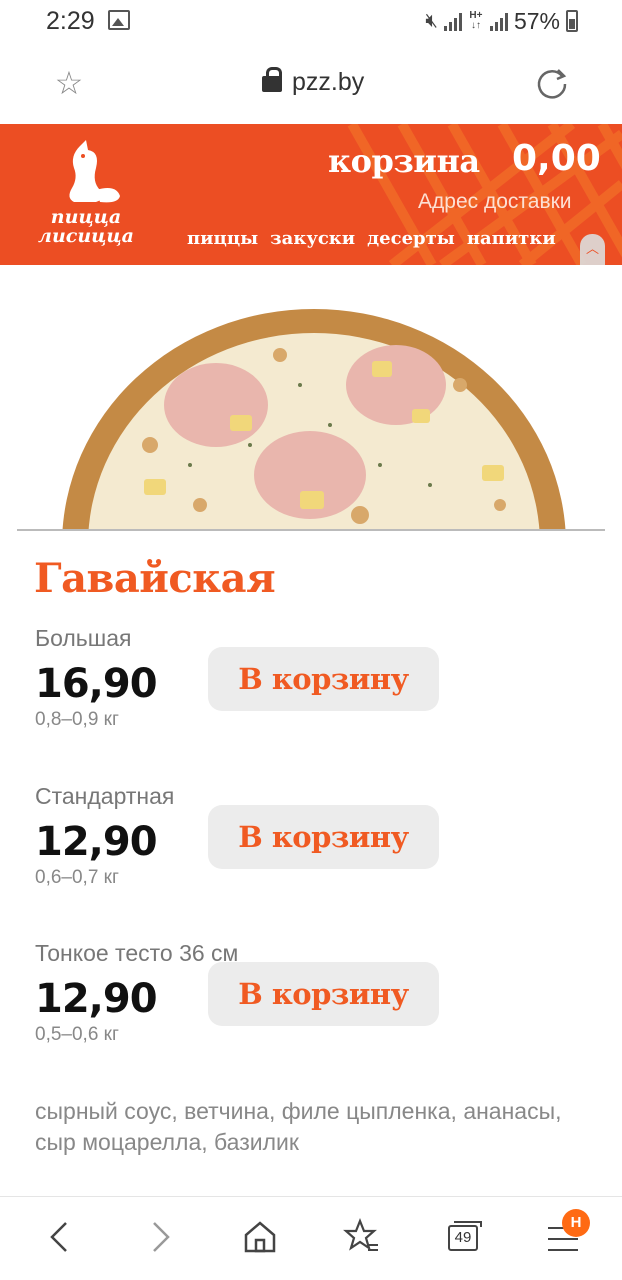 The height and width of the screenshot is (1280, 622). What do you see at coordinates (328, 82) in the screenshot?
I see `url-text: pzz.by` at bounding box center [328, 82].